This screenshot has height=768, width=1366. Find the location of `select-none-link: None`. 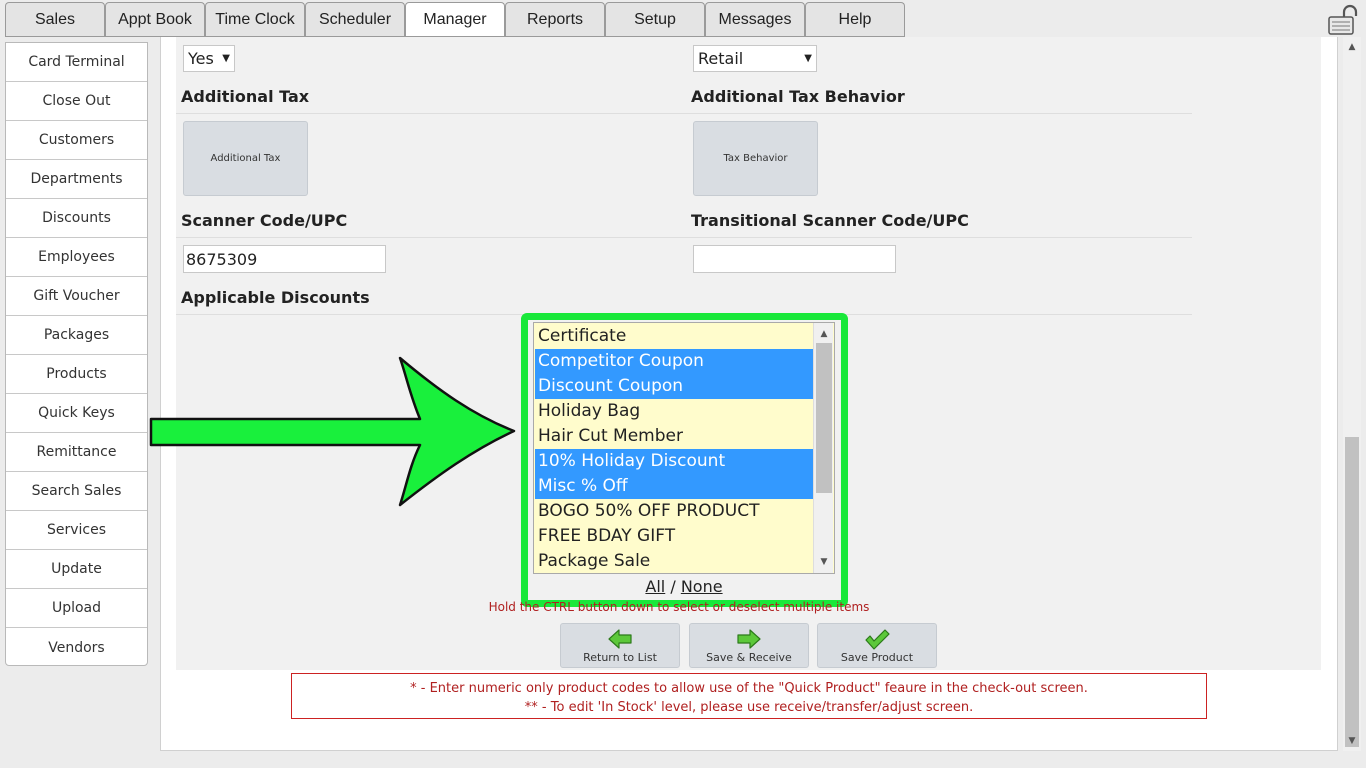

select-none-link: None is located at coordinates (702, 586).